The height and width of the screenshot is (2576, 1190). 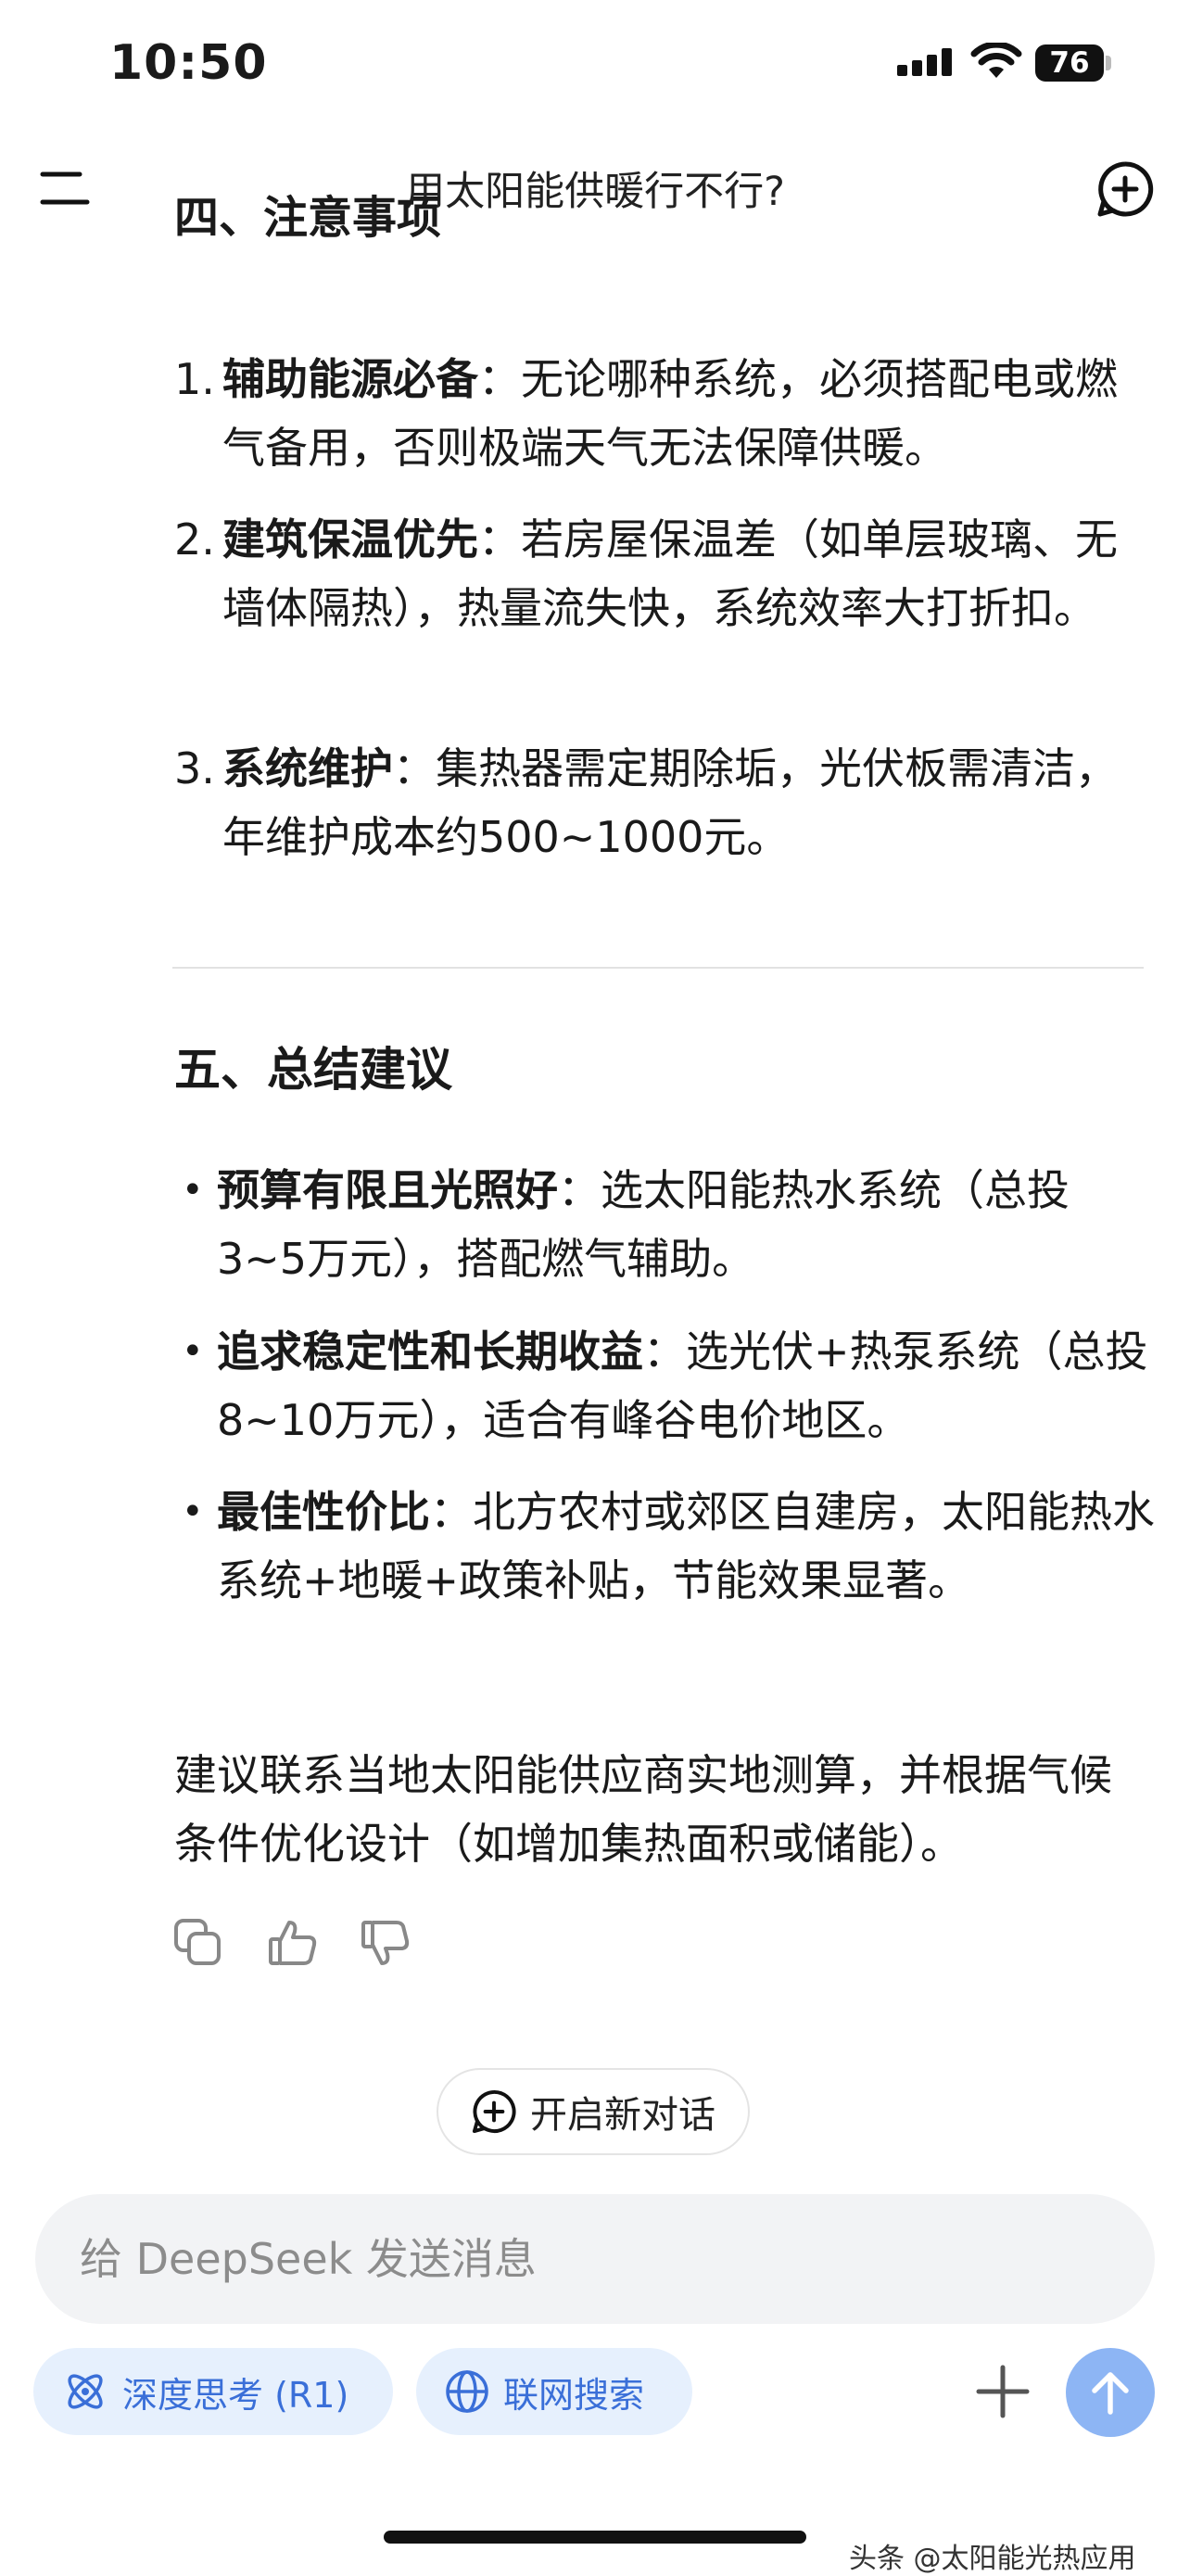 What do you see at coordinates (293, 1943) in the screenshot?
I see `thumbs-up-icon` at bounding box center [293, 1943].